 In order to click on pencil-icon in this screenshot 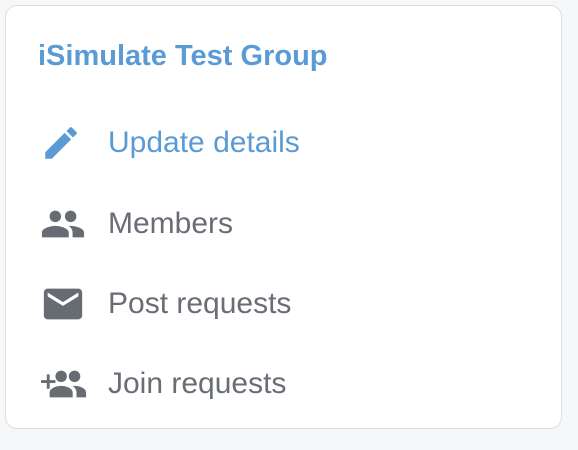, I will do `click(69, 143)`.